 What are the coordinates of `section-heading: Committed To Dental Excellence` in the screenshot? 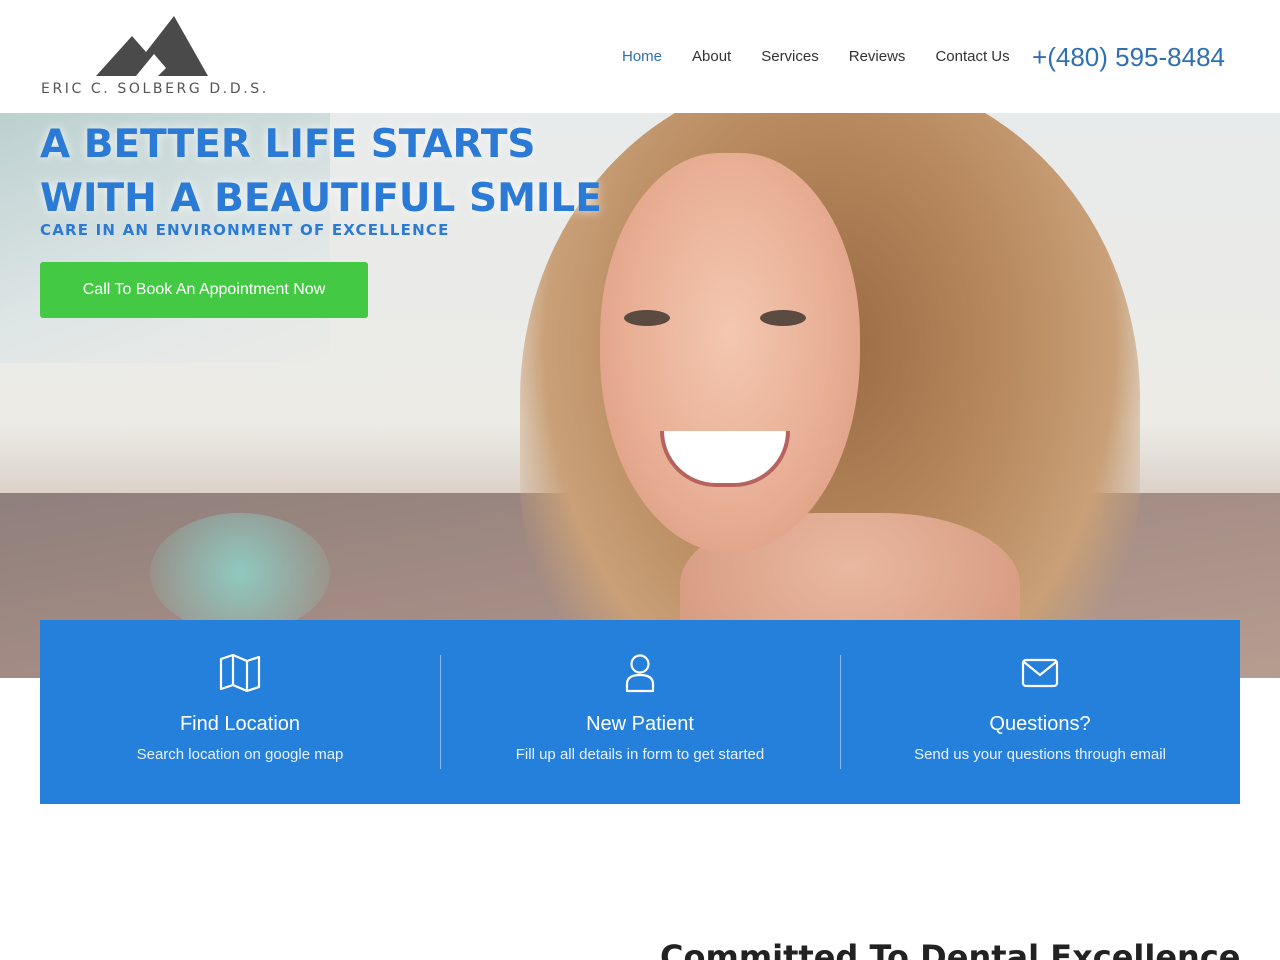 It's located at (950, 949).